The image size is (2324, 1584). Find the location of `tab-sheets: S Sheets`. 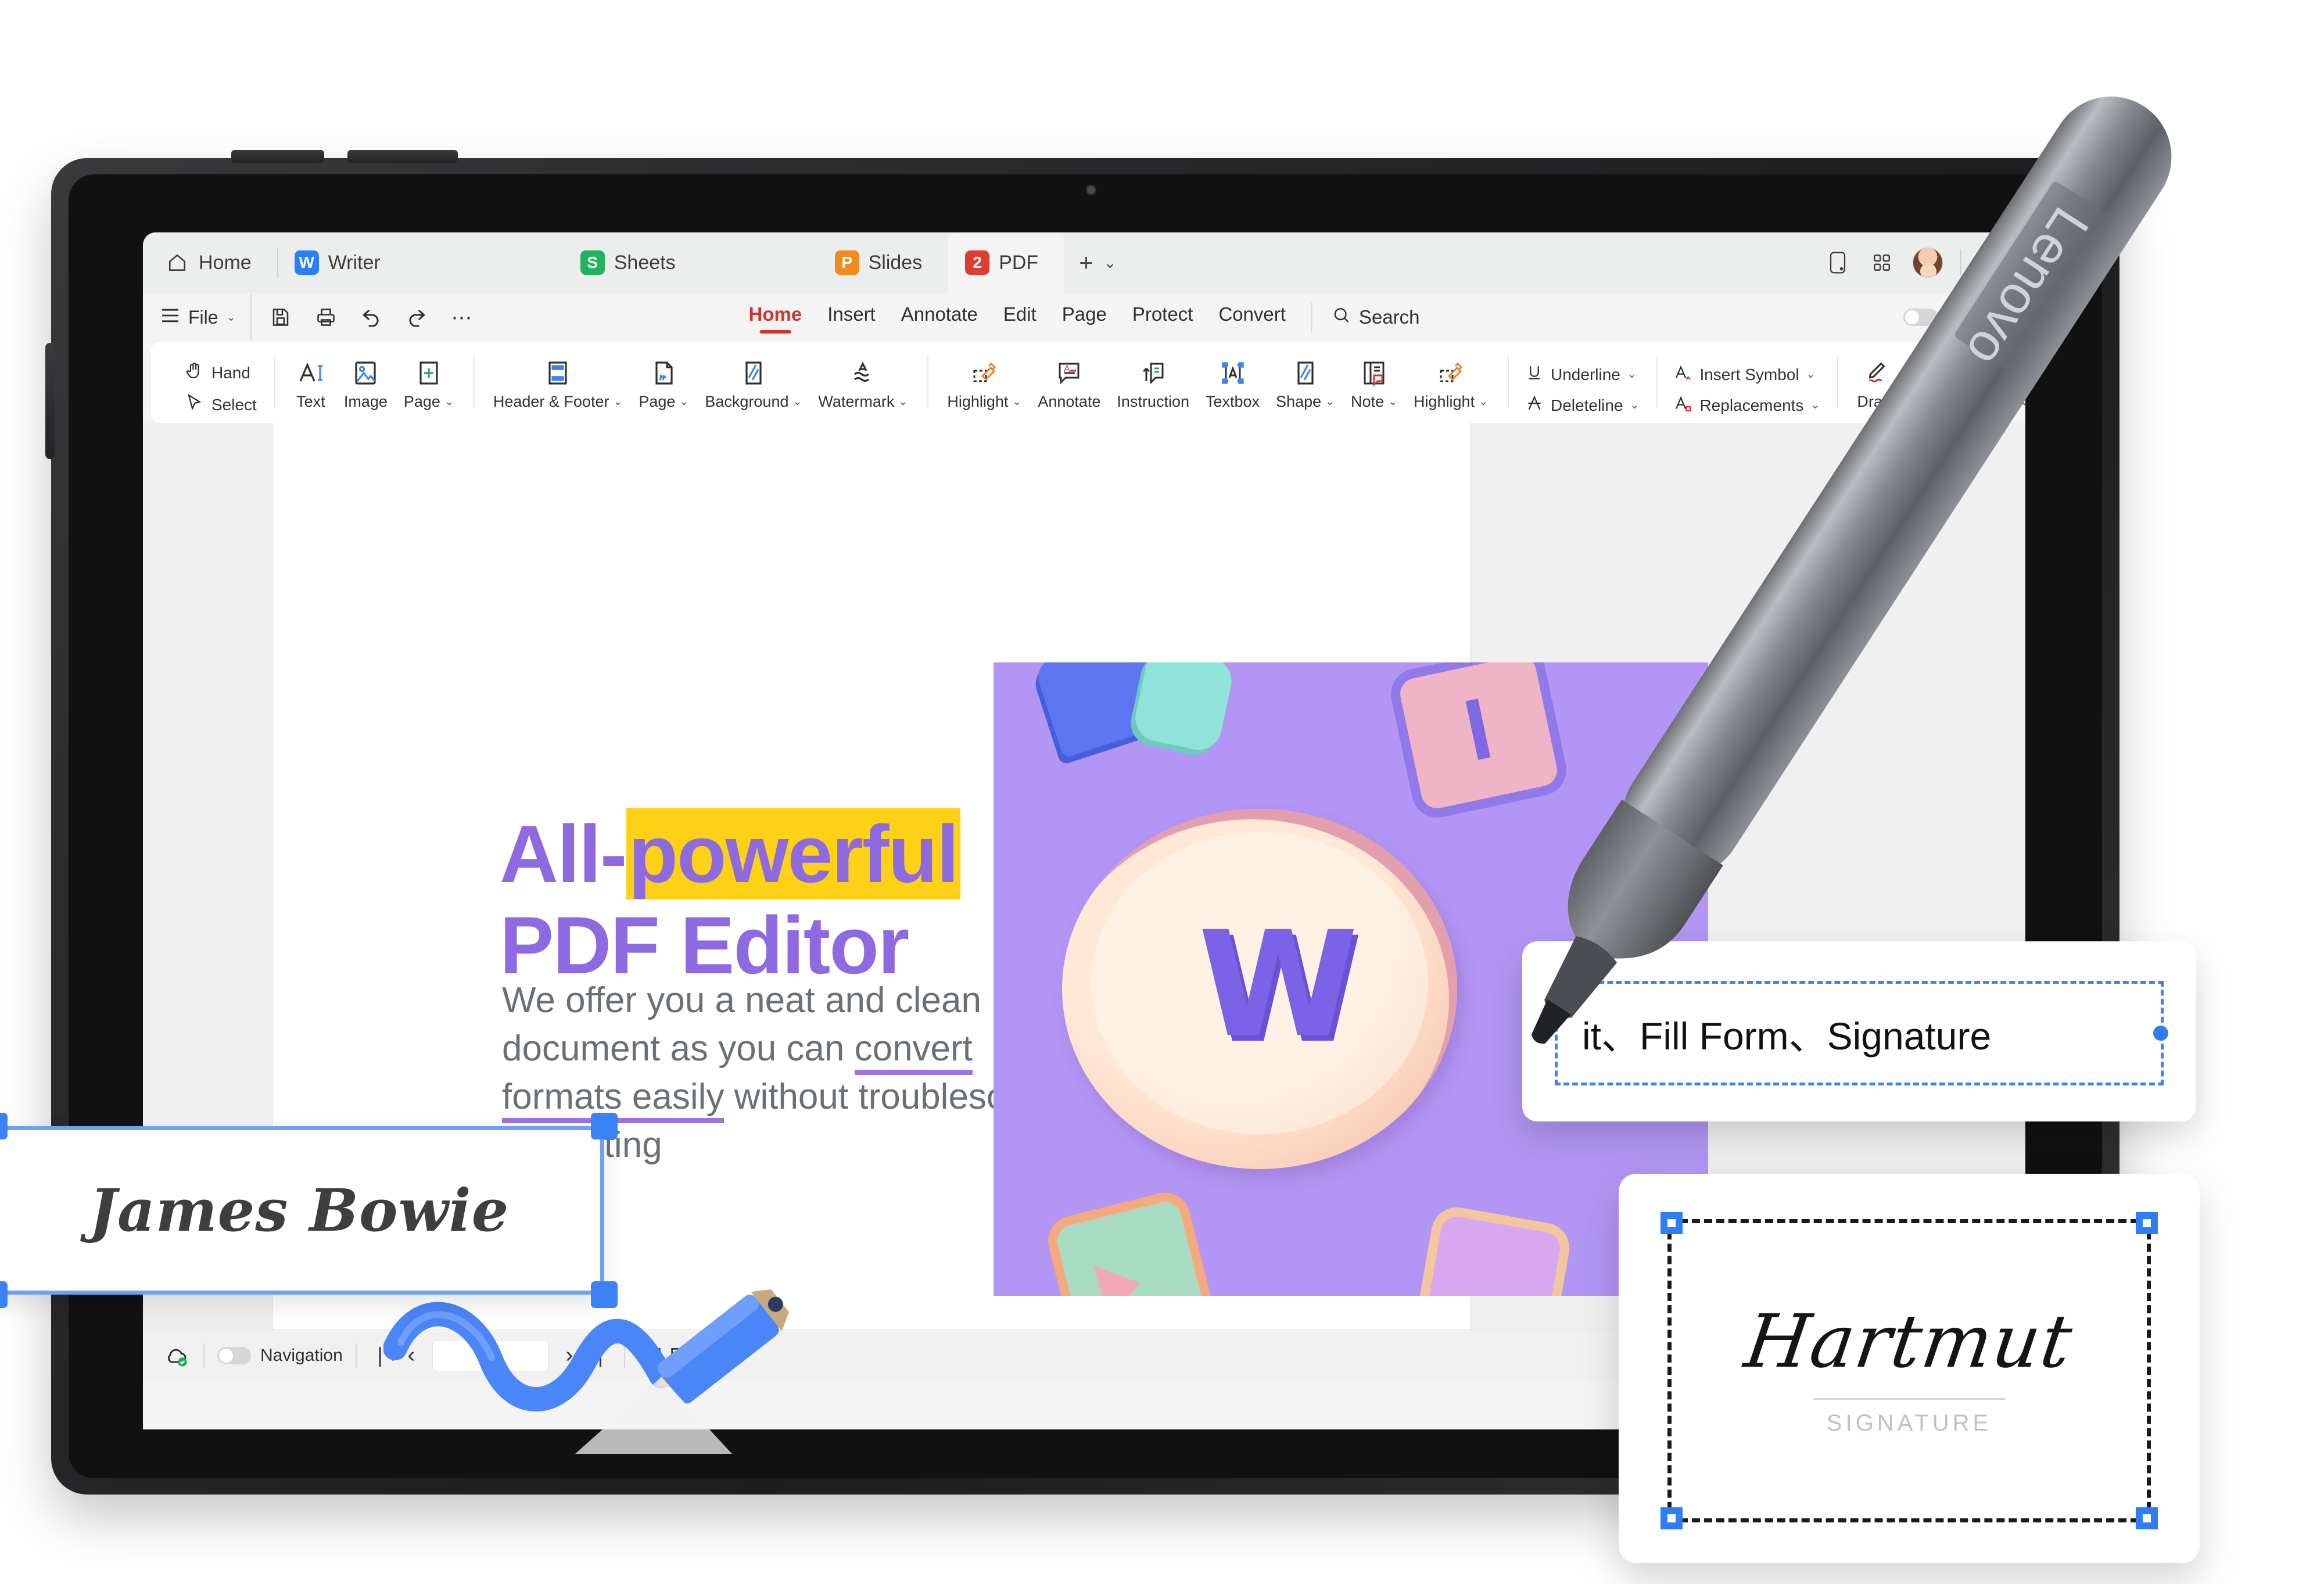

tab-sheets: S Sheets is located at coordinates (632, 262).